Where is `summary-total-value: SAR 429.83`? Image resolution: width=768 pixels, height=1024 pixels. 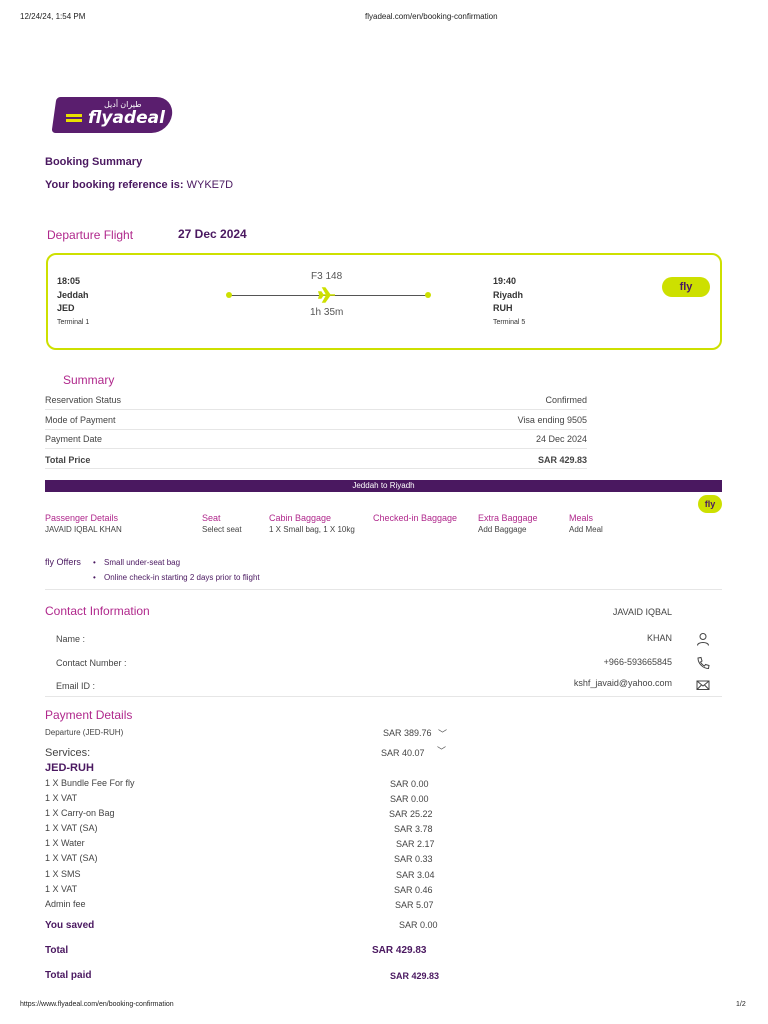 summary-total-value: SAR 429.83 is located at coordinates (562, 460).